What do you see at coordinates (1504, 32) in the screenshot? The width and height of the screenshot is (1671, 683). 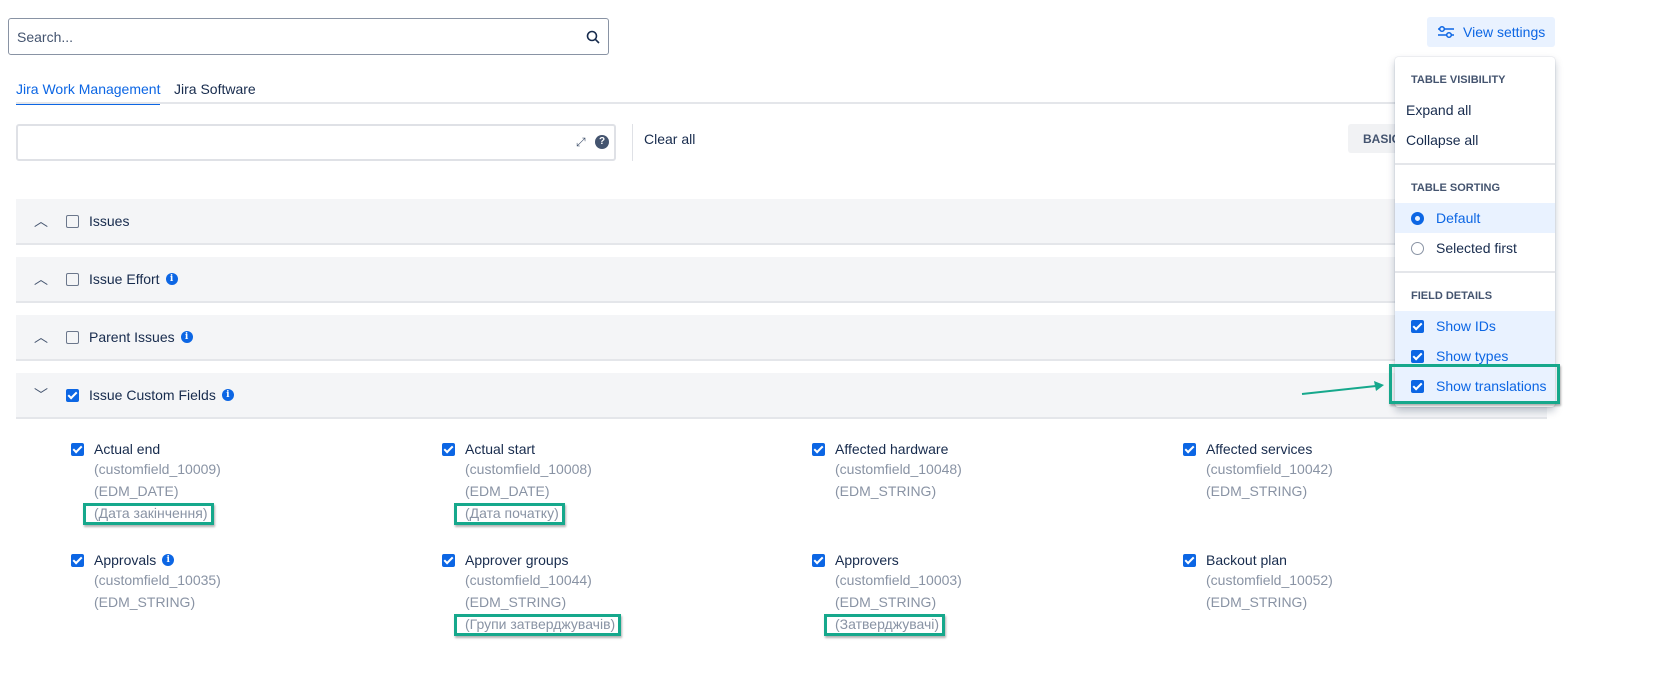 I see `view-settings-label: View settings` at bounding box center [1504, 32].